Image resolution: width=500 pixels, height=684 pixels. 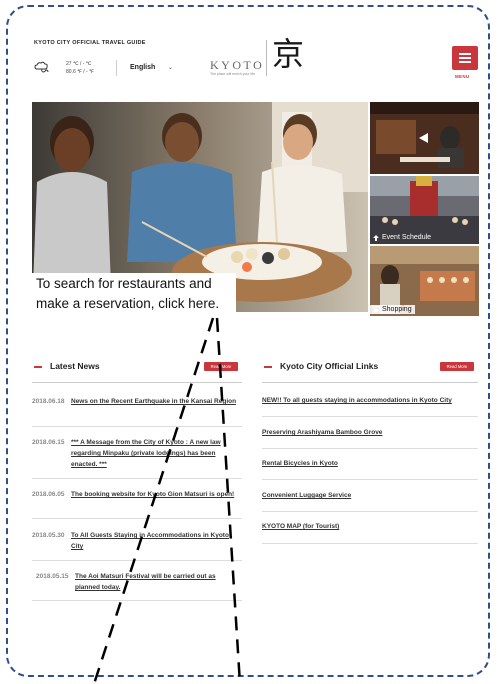 I want to click on temp-celsius: 27 ℃ / - ℃, so click(x=79, y=64).